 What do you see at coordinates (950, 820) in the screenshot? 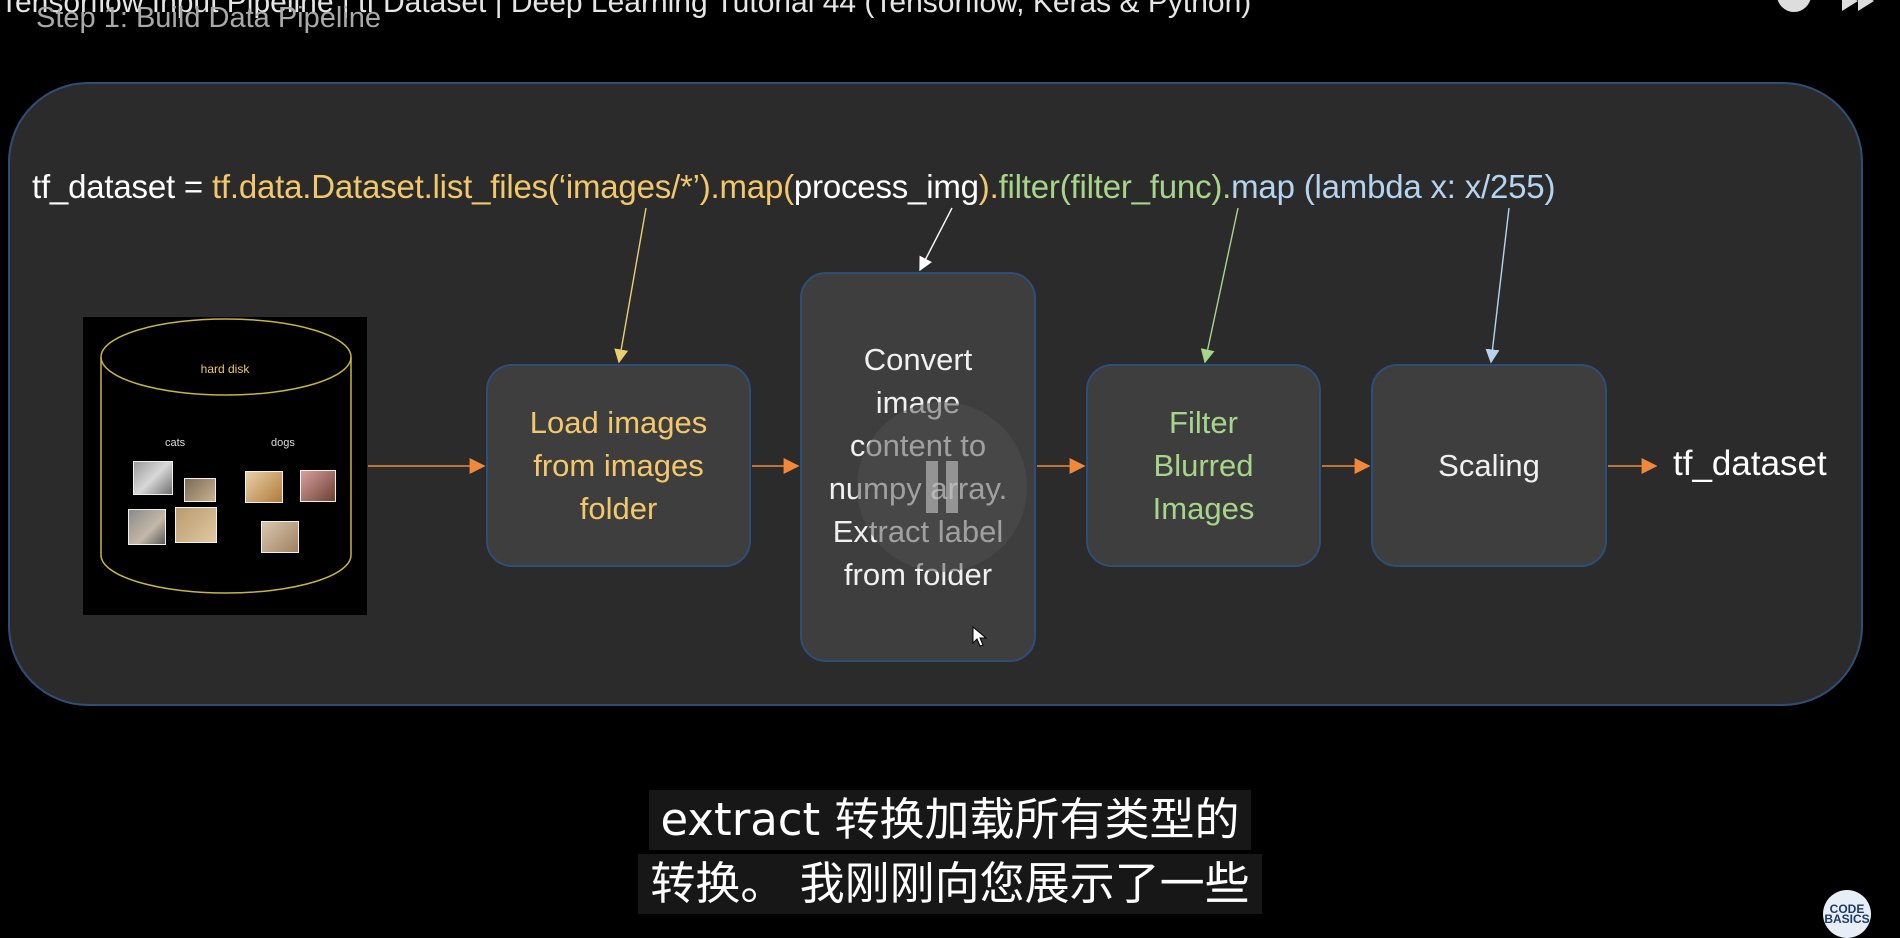
I see `subtitle-line-1: extract 转换加载所有类型的` at bounding box center [950, 820].